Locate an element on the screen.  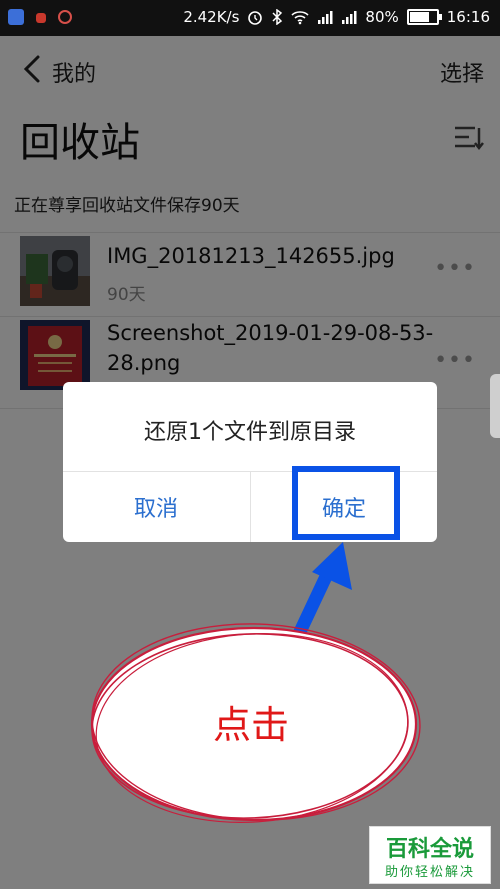
status-right: 2.42K/s 80% 16:16 is located at coordinates (336, 17).